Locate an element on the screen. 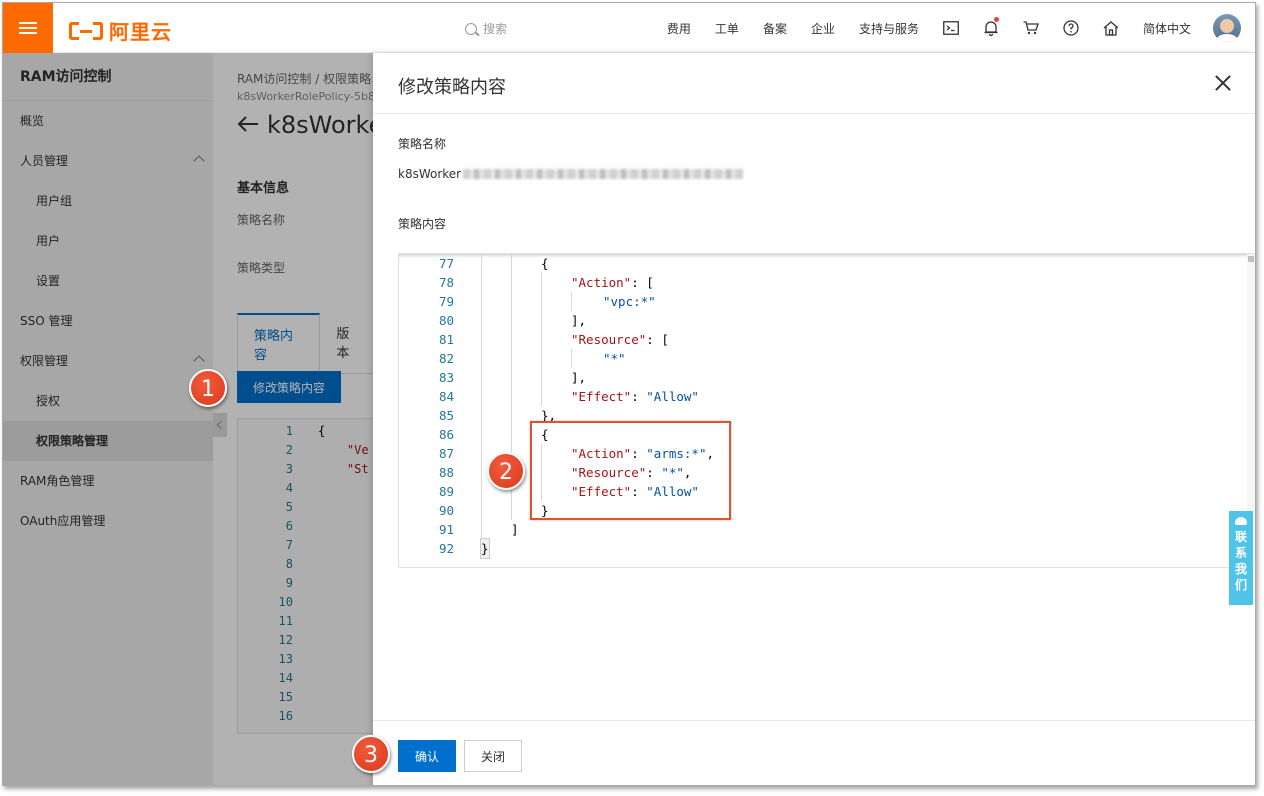 The width and height of the screenshot is (1264, 796). code-line: 79 "vpc:*" is located at coordinates (827, 301).